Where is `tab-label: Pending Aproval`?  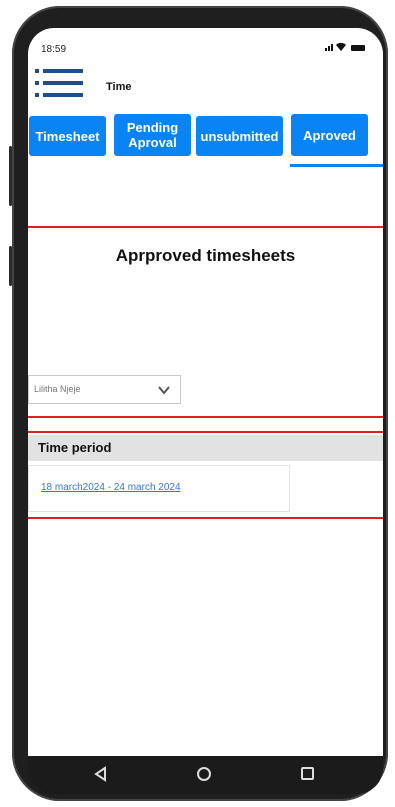 tab-label: Pending Aproval is located at coordinates (152, 135).